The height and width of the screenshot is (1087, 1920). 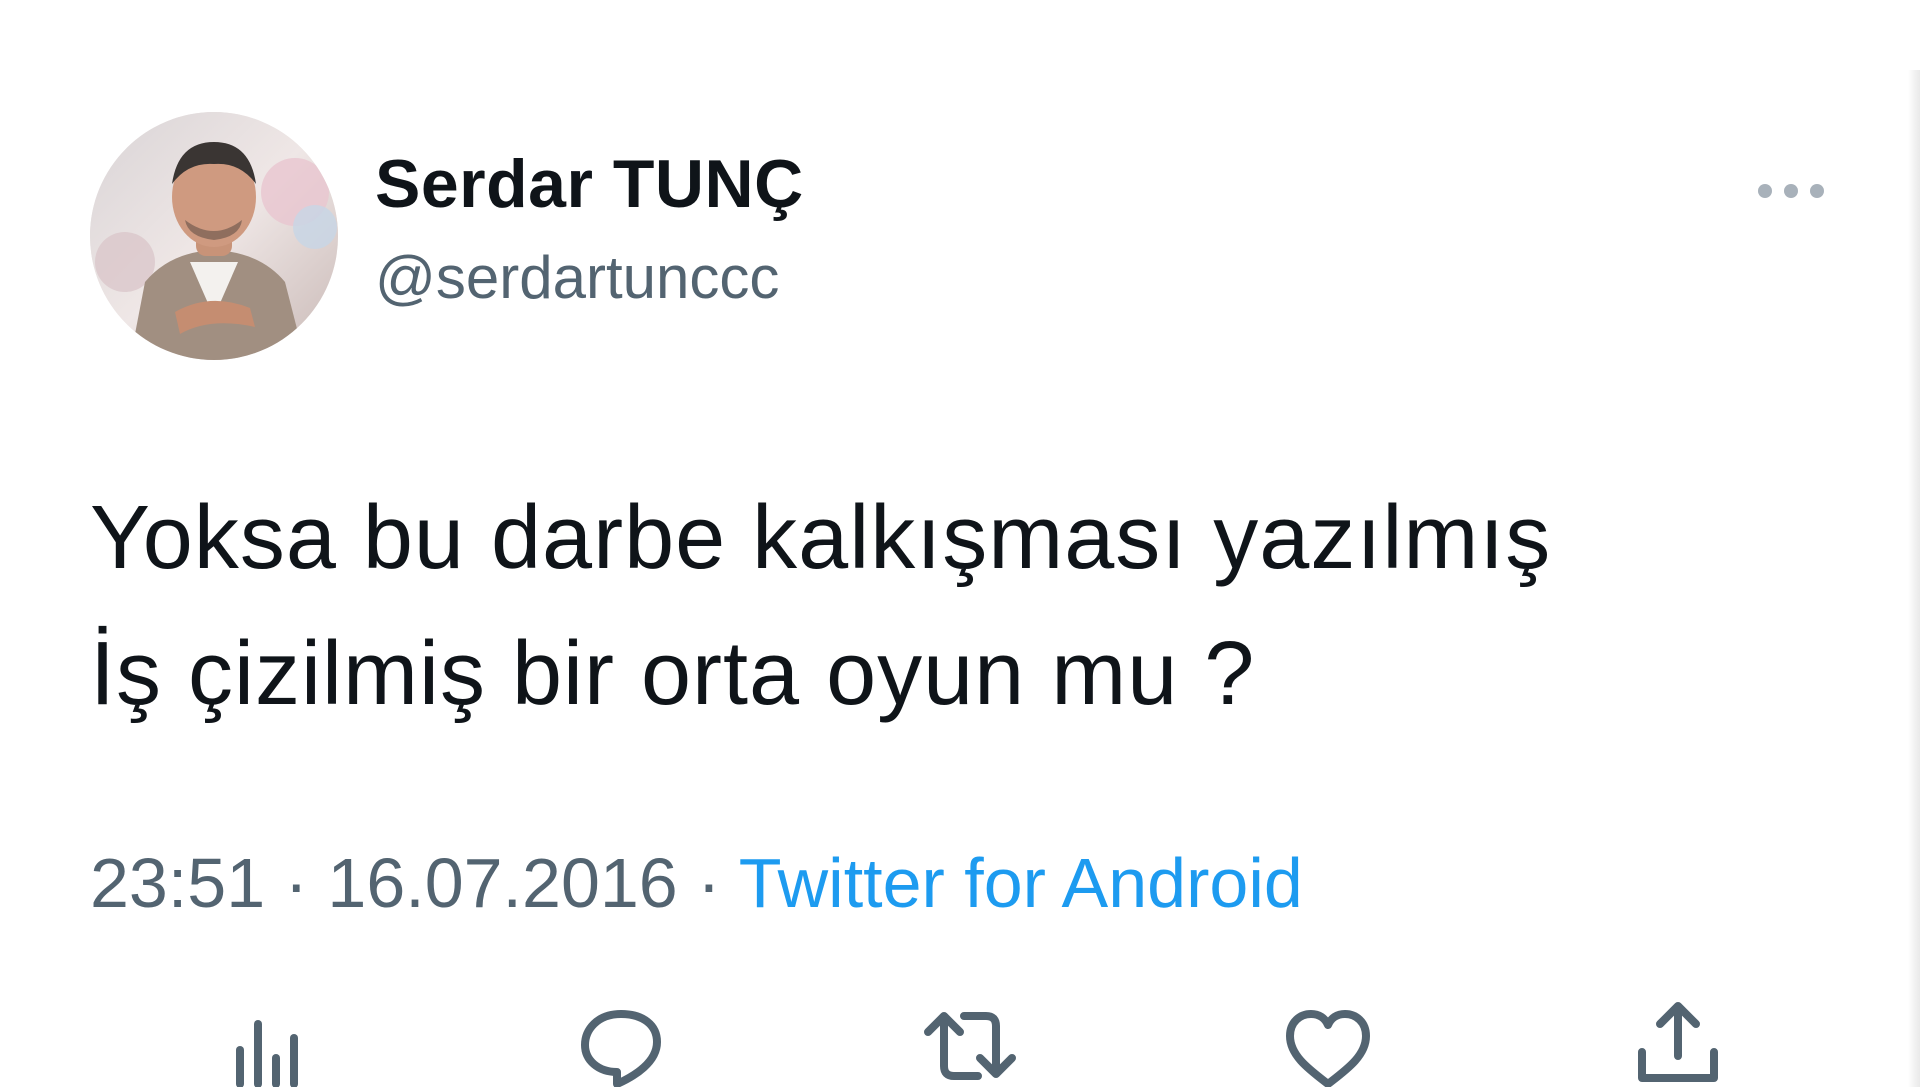 What do you see at coordinates (673, 674) in the screenshot?
I see `tweet-text-line: İş çizilmiş bir orta oyun mu ?` at bounding box center [673, 674].